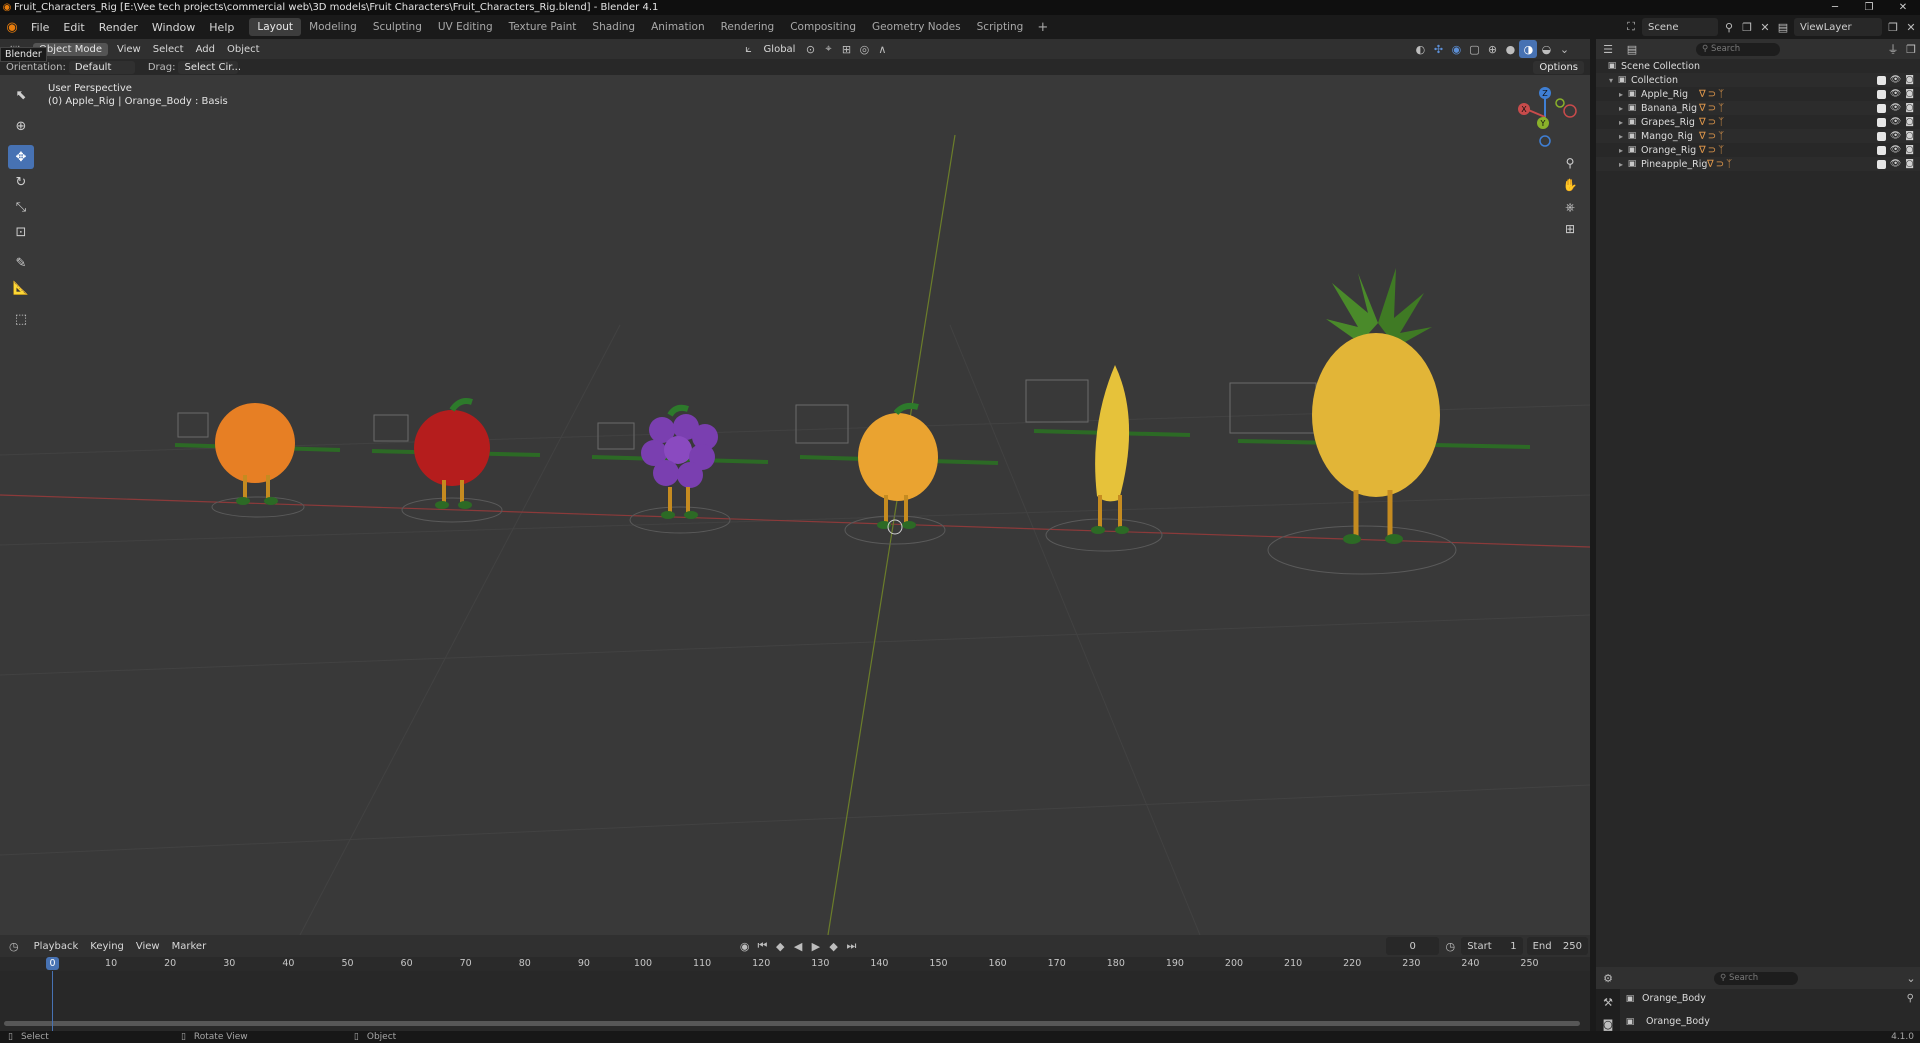 Image resolution: width=1920 pixels, height=1043 pixels. What do you see at coordinates (333, 27) in the screenshot?
I see `tab-modeling: Modeling` at bounding box center [333, 27].